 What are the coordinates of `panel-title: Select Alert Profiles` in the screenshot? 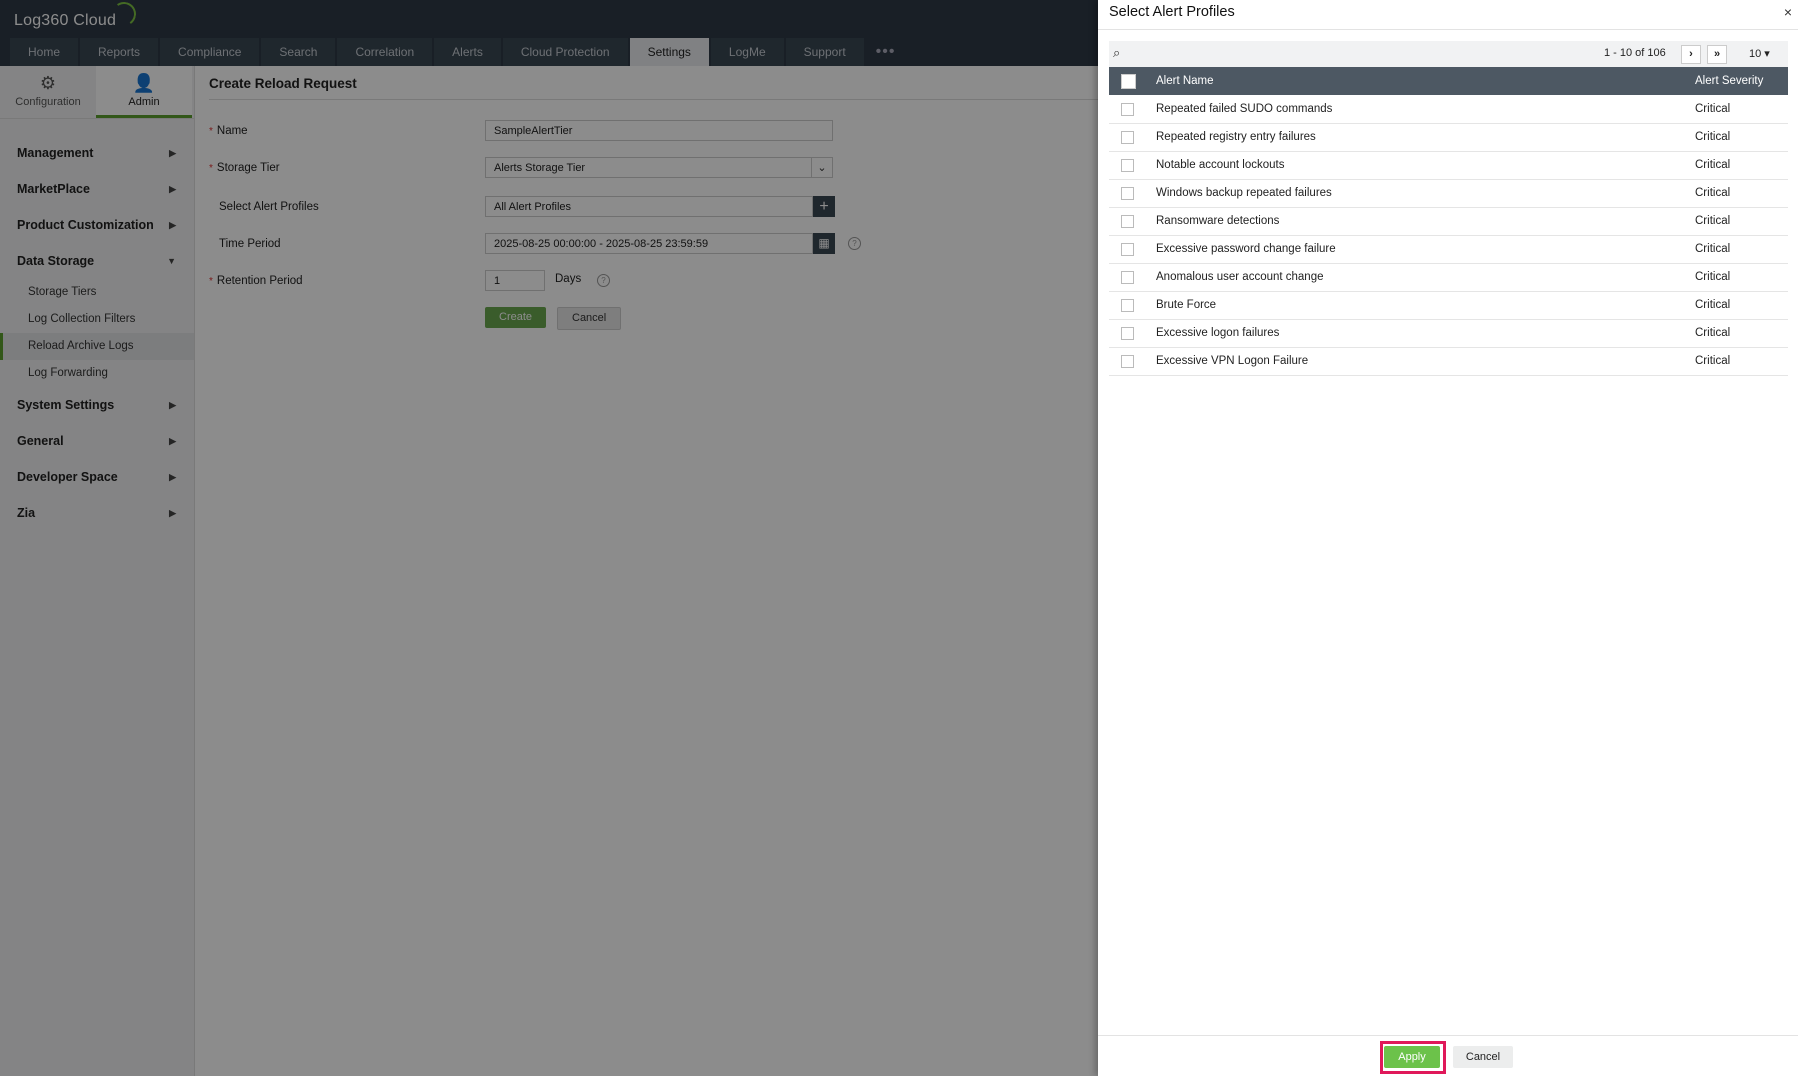 It's located at (1172, 12).